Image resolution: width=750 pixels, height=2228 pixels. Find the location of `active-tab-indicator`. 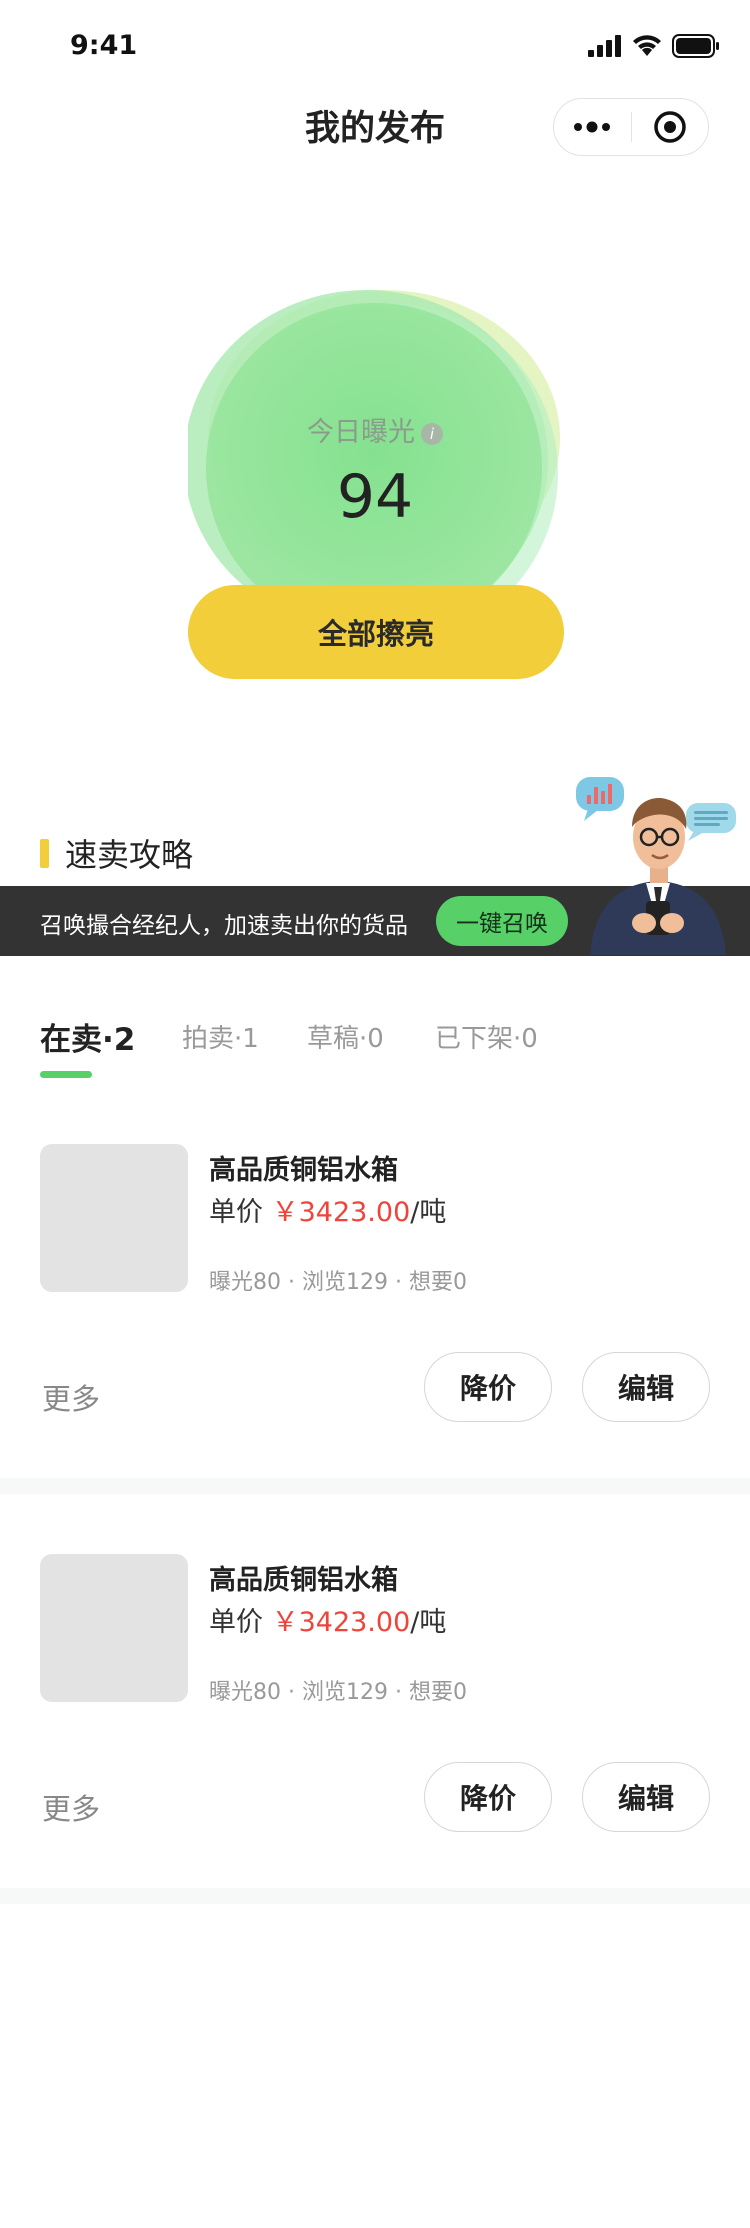

active-tab-indicator is located at coordinates (66, 1074).